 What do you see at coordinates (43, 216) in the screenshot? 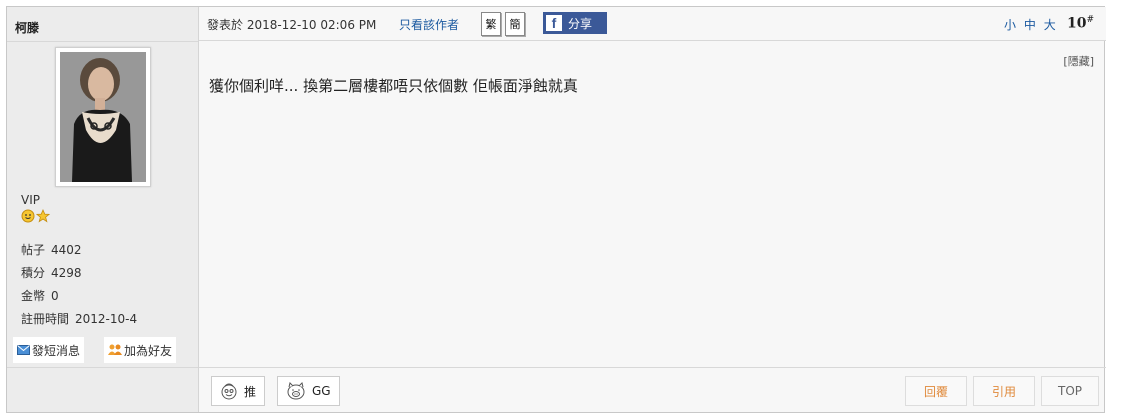
I see `star-icon` at bounding box center [43, 216].